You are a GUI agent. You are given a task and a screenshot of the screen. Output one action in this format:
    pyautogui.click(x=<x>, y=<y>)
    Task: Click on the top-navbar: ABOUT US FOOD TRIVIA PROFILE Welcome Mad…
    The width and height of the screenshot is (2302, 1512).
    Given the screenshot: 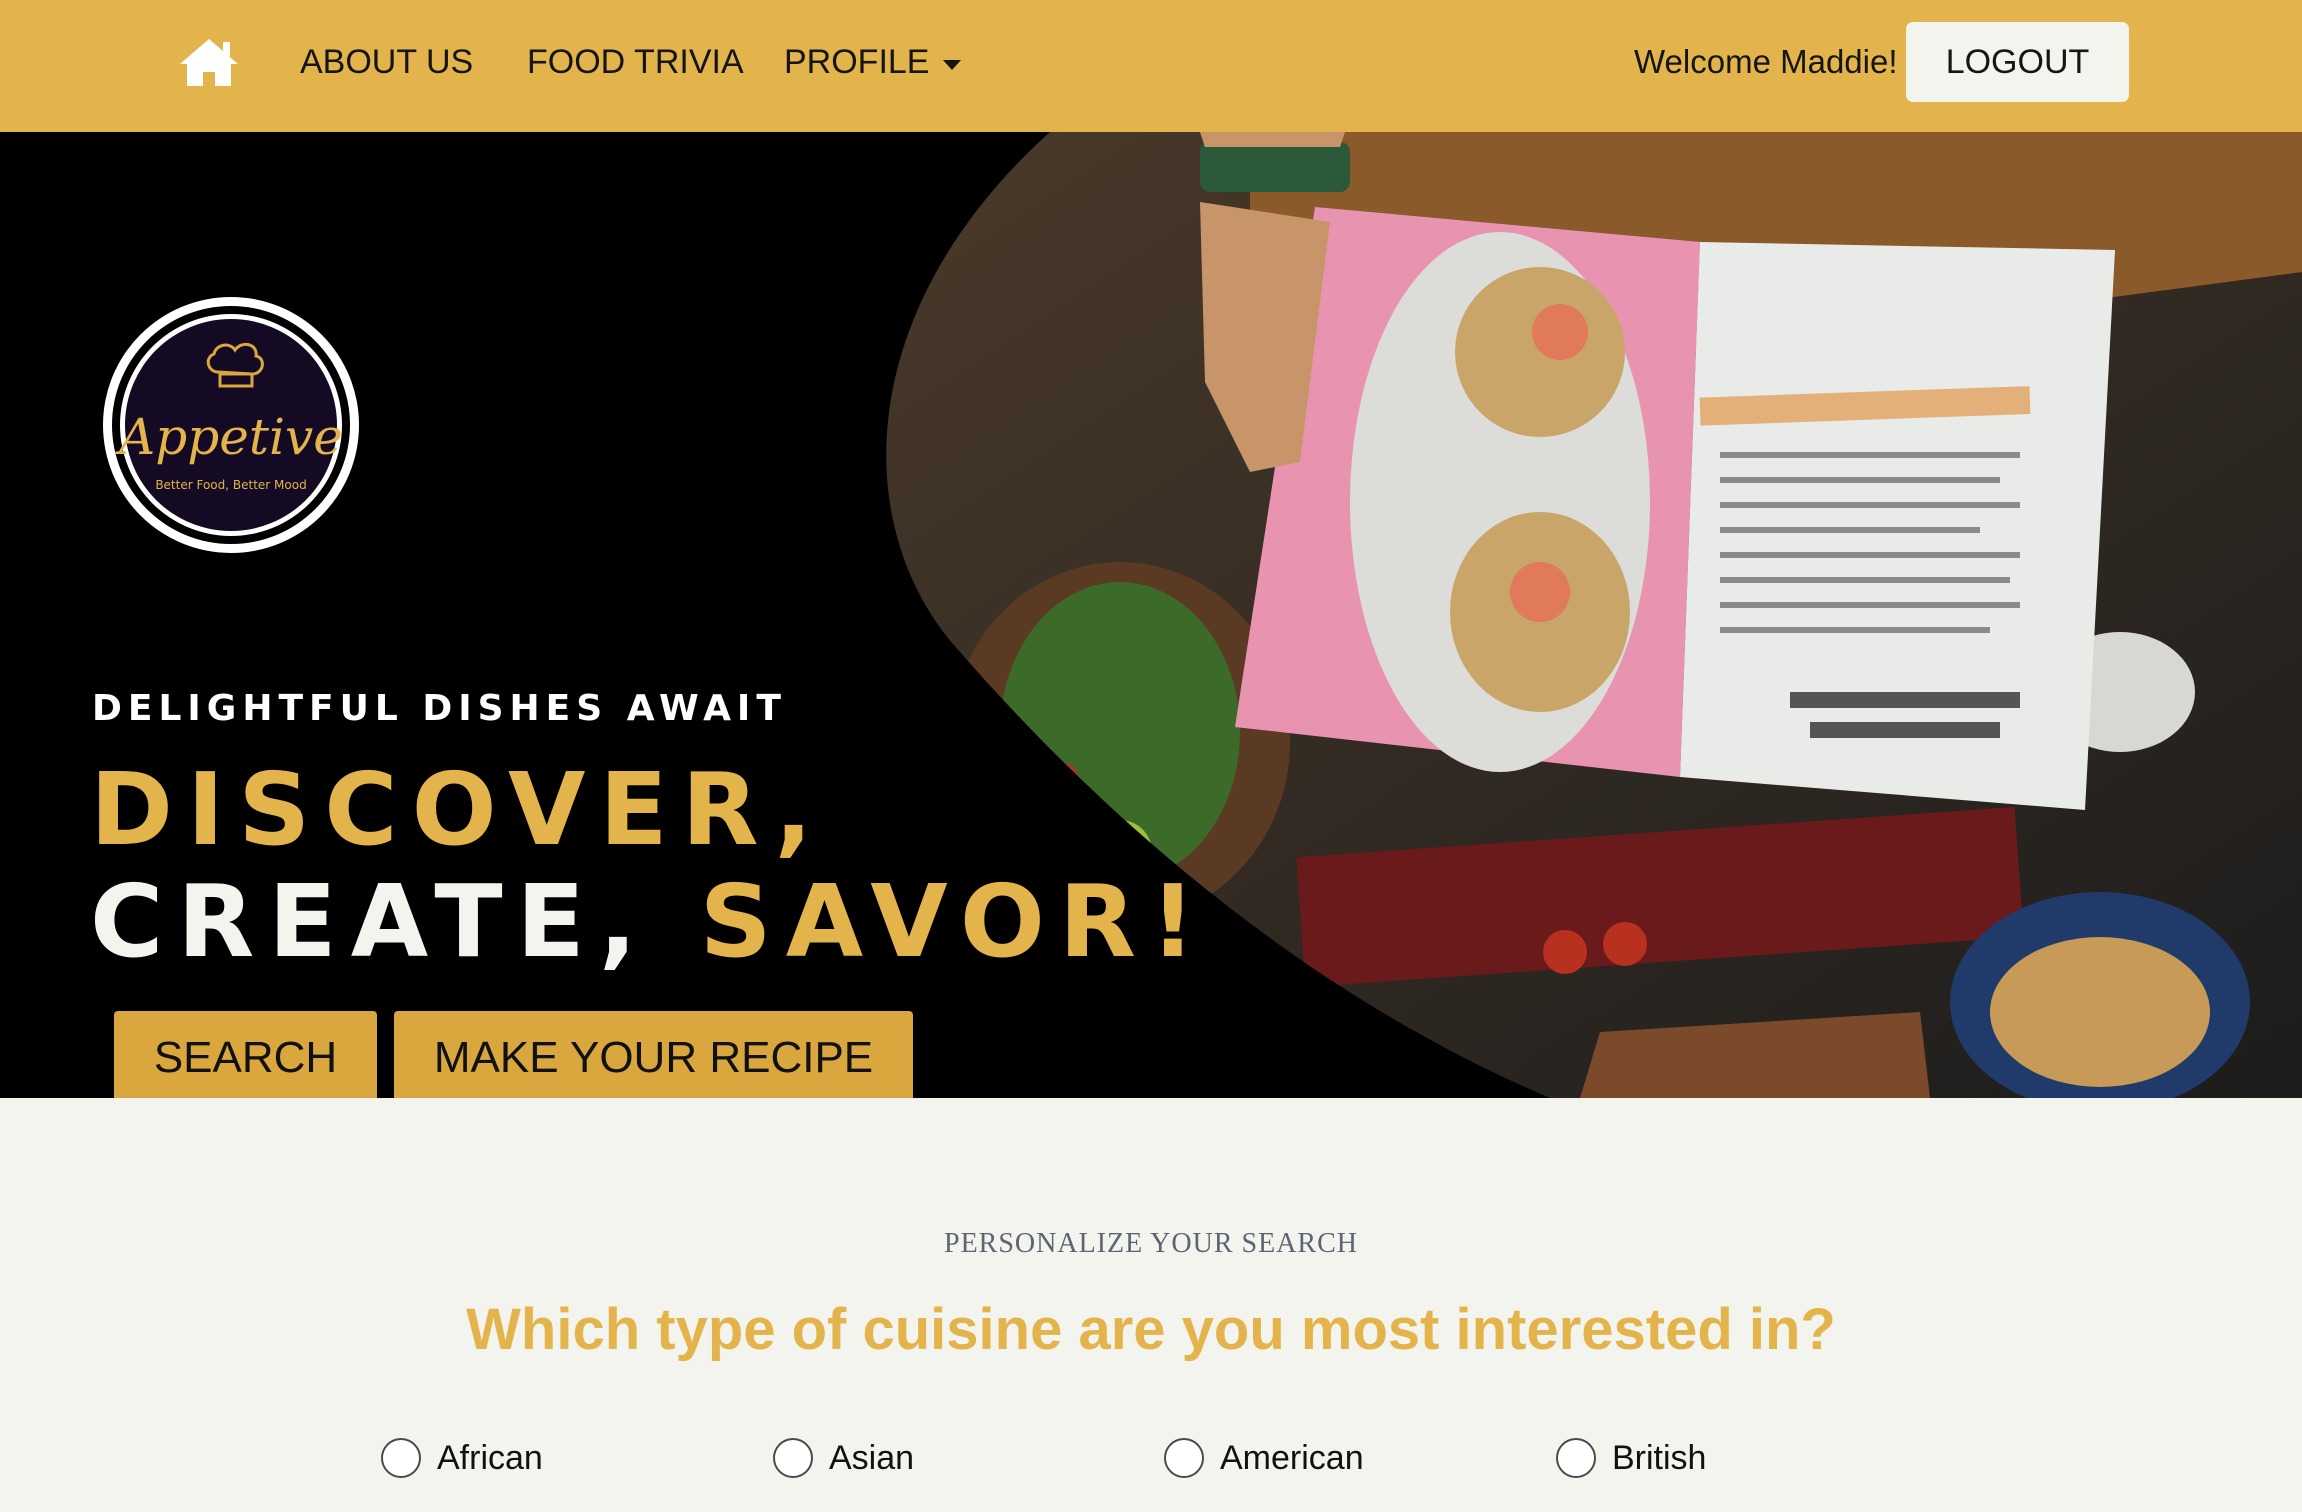 What is the action you would take?
    pyautogui.click(x=1151, y=66)
    